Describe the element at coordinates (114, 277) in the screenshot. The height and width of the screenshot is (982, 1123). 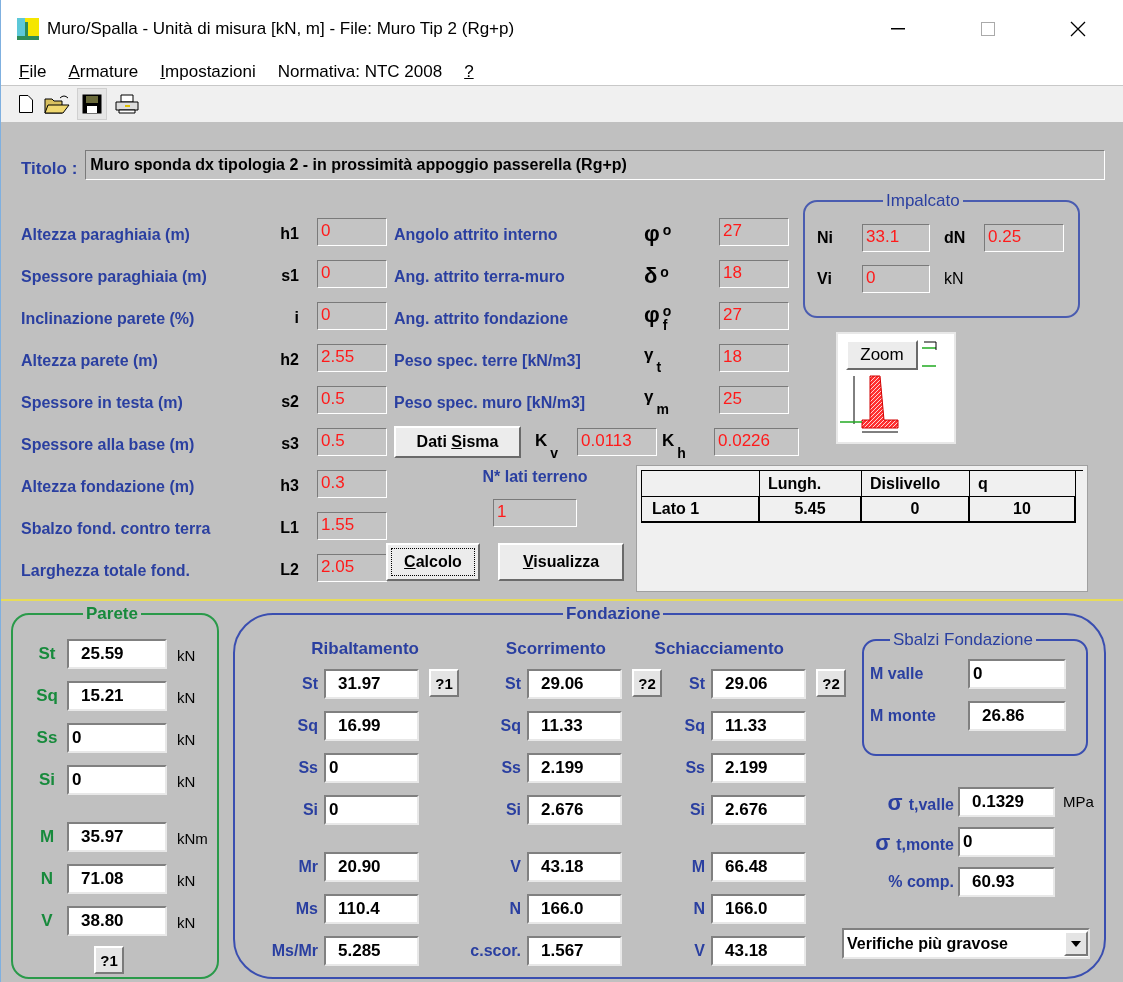
I see `field-label: Spessore paraghiaia (m)` at that location.